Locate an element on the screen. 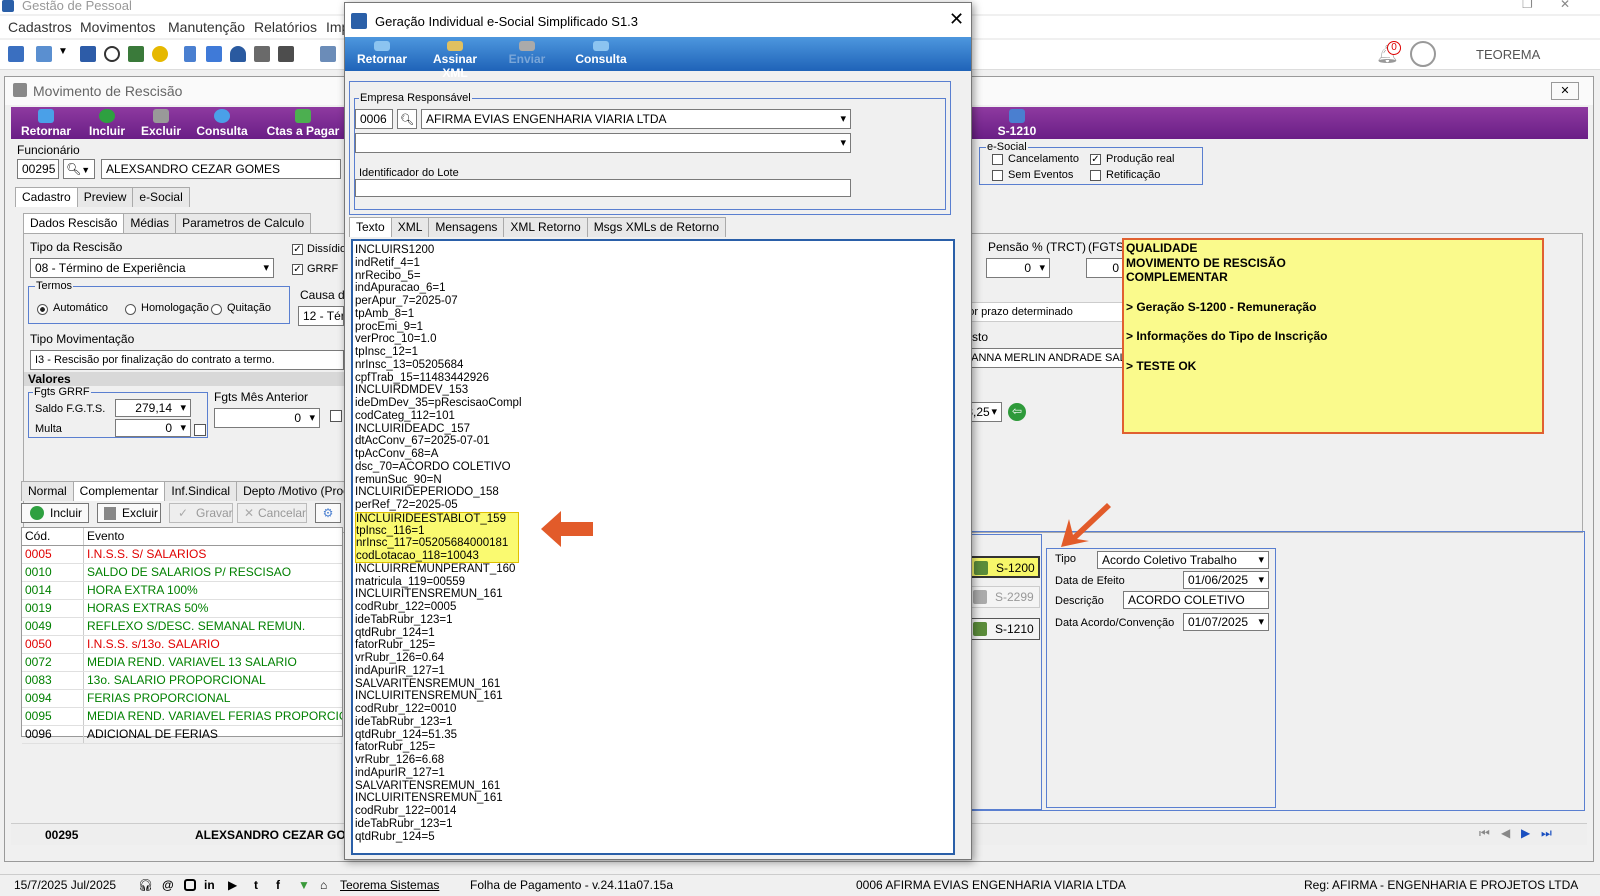 This screenshot has width=1600, height=896. s1210-button: S-1210 is located at coordinates (1003, 629).